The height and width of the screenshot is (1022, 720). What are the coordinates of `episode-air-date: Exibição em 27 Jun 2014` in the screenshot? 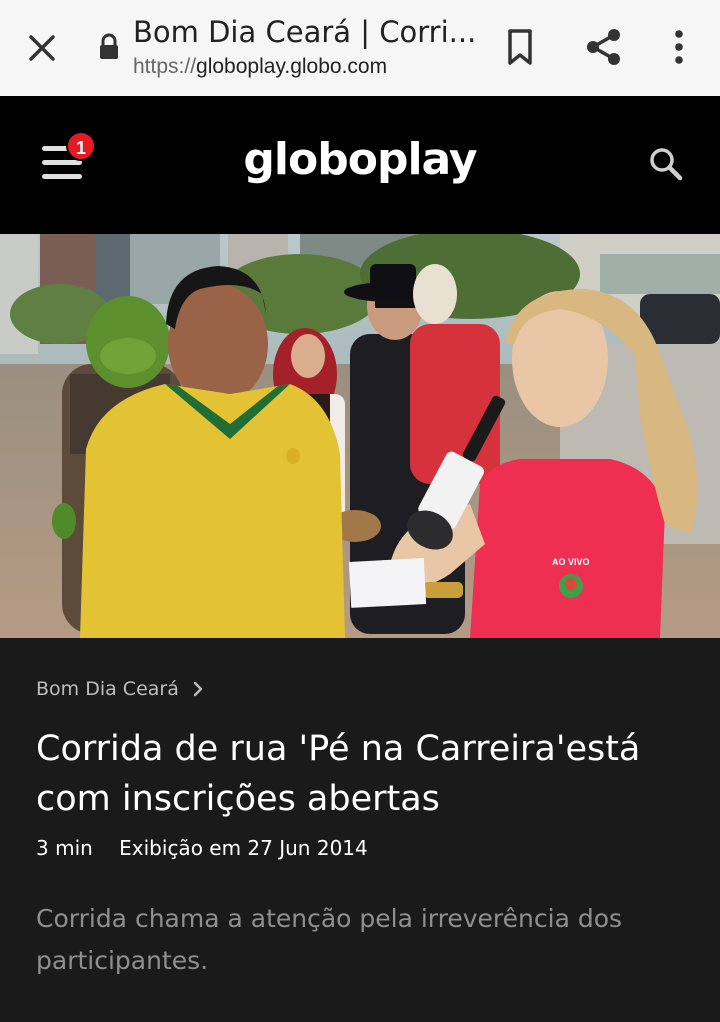 It's located at (243, 848).